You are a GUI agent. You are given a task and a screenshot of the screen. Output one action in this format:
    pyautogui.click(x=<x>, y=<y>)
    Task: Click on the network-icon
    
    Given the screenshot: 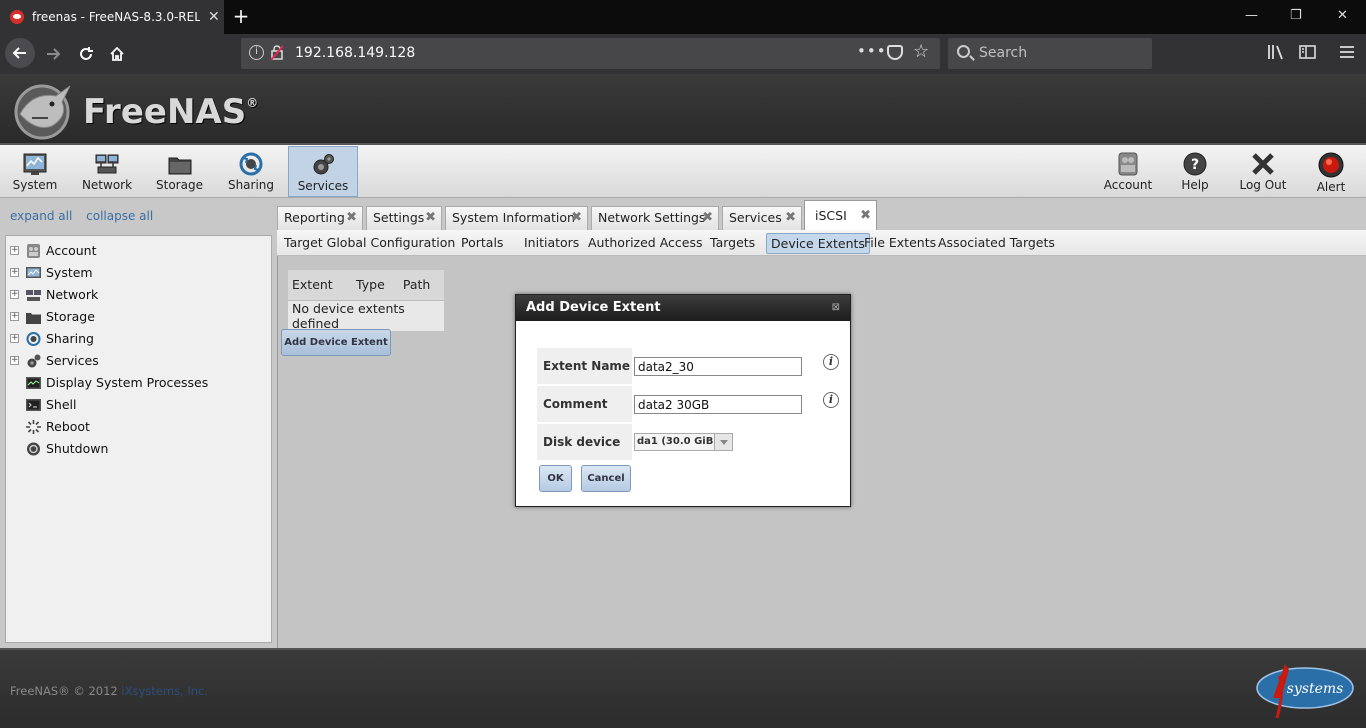 What is the action you would take?
    pyautogui.click(x=107, y=164)
    